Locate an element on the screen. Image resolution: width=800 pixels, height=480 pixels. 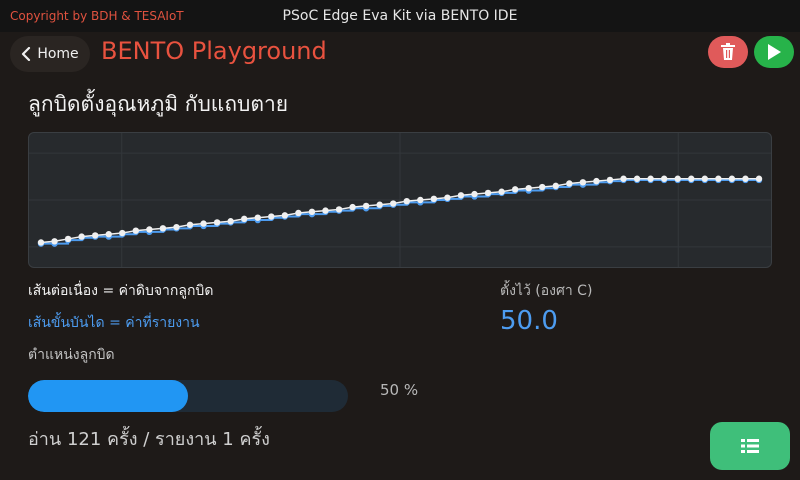
delete-button is located at coordinates (728, 52).